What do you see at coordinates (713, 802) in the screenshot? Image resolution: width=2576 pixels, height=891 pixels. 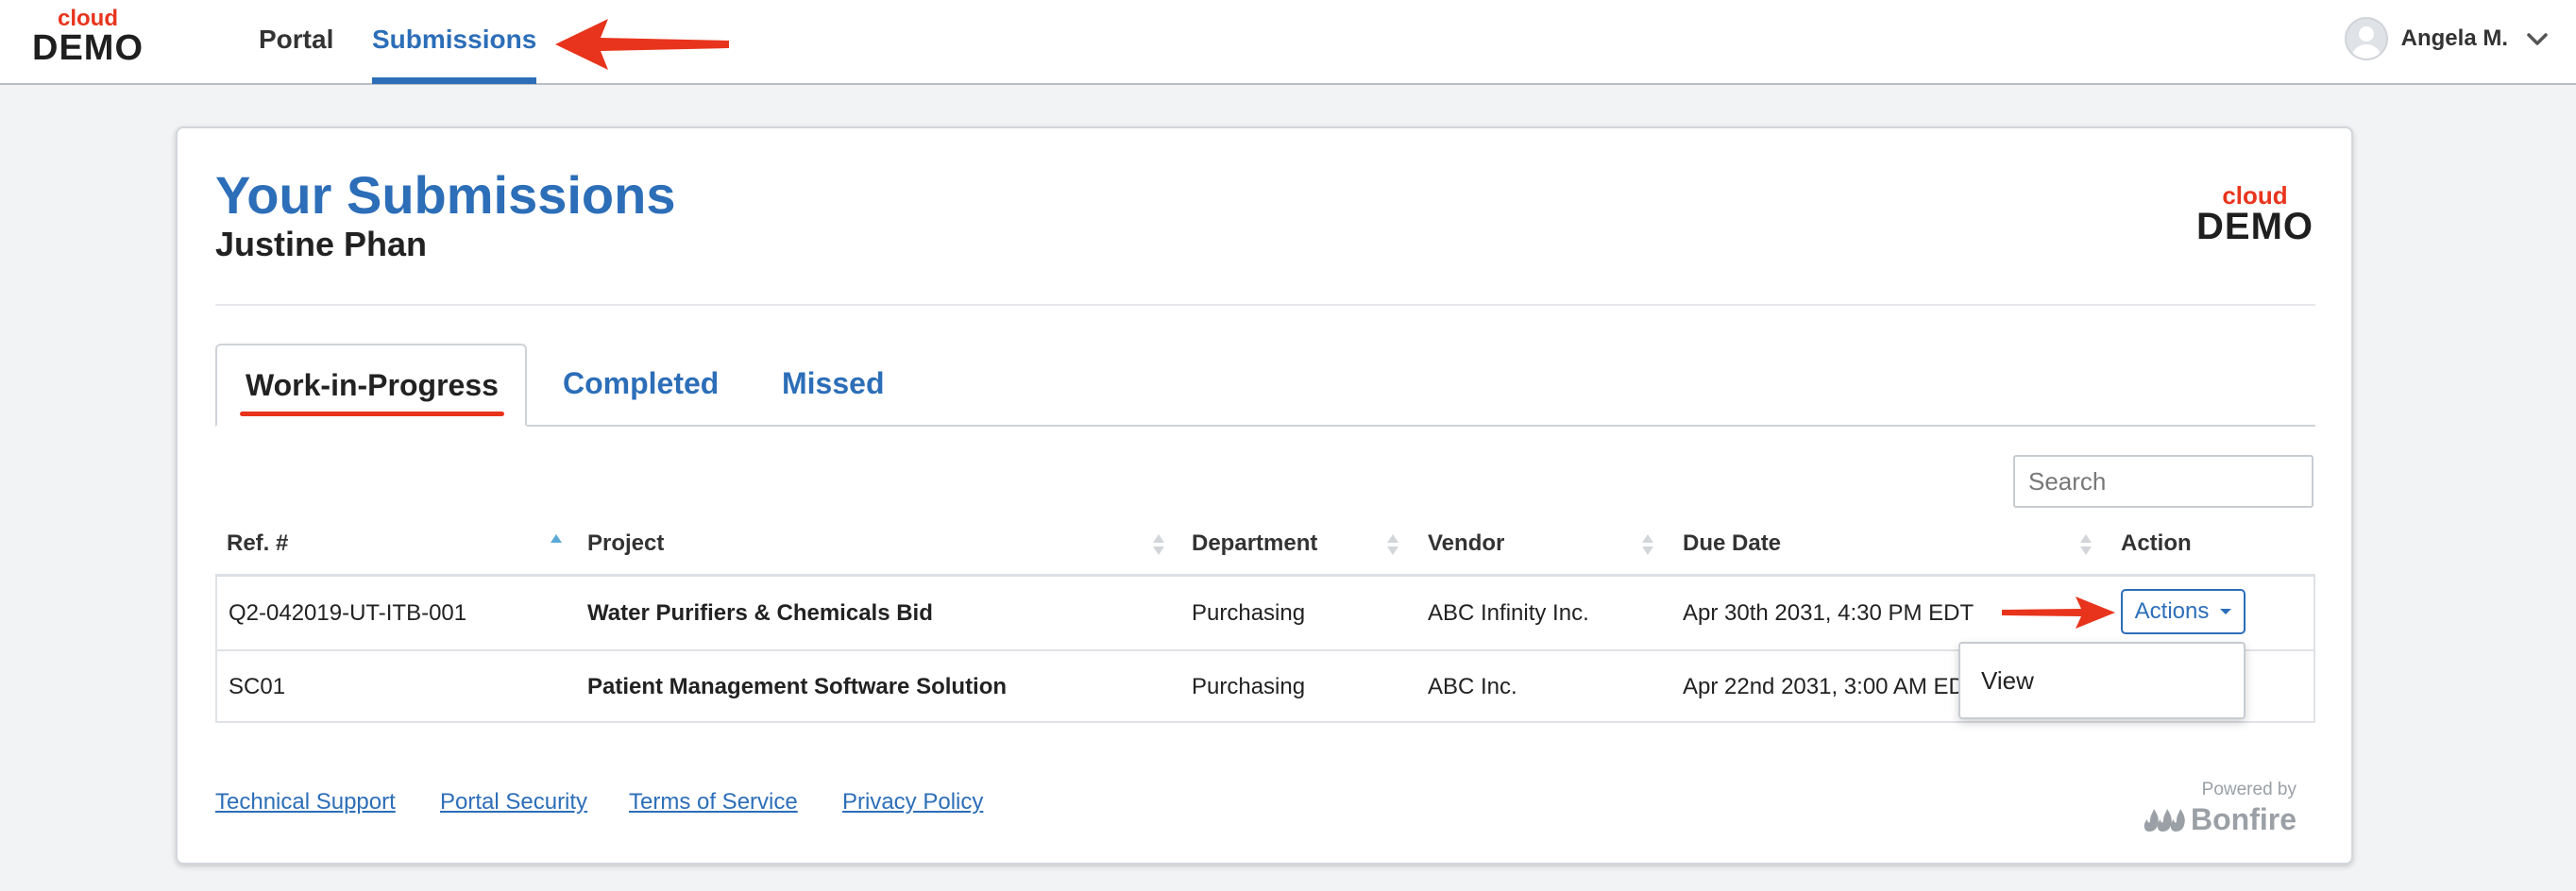 I see `footer-link-terms-of-service: Terms of Service` at bounding box center [713, 802].